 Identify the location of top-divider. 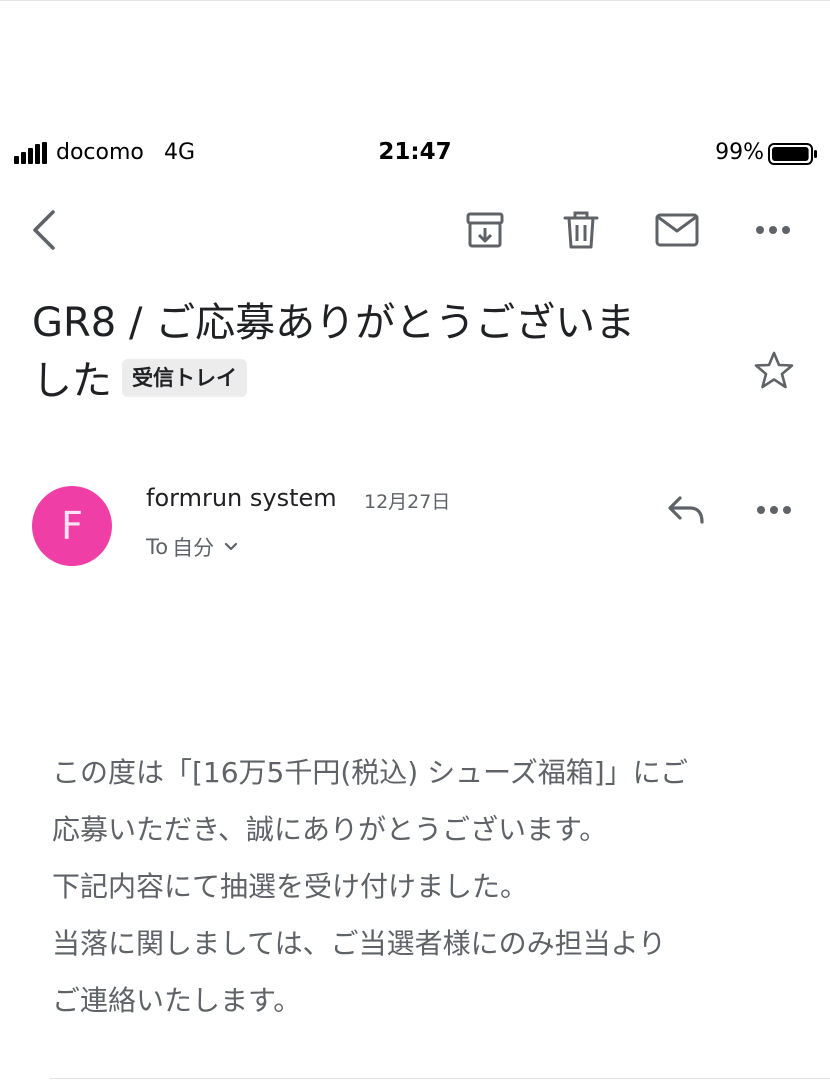
(415, 0).